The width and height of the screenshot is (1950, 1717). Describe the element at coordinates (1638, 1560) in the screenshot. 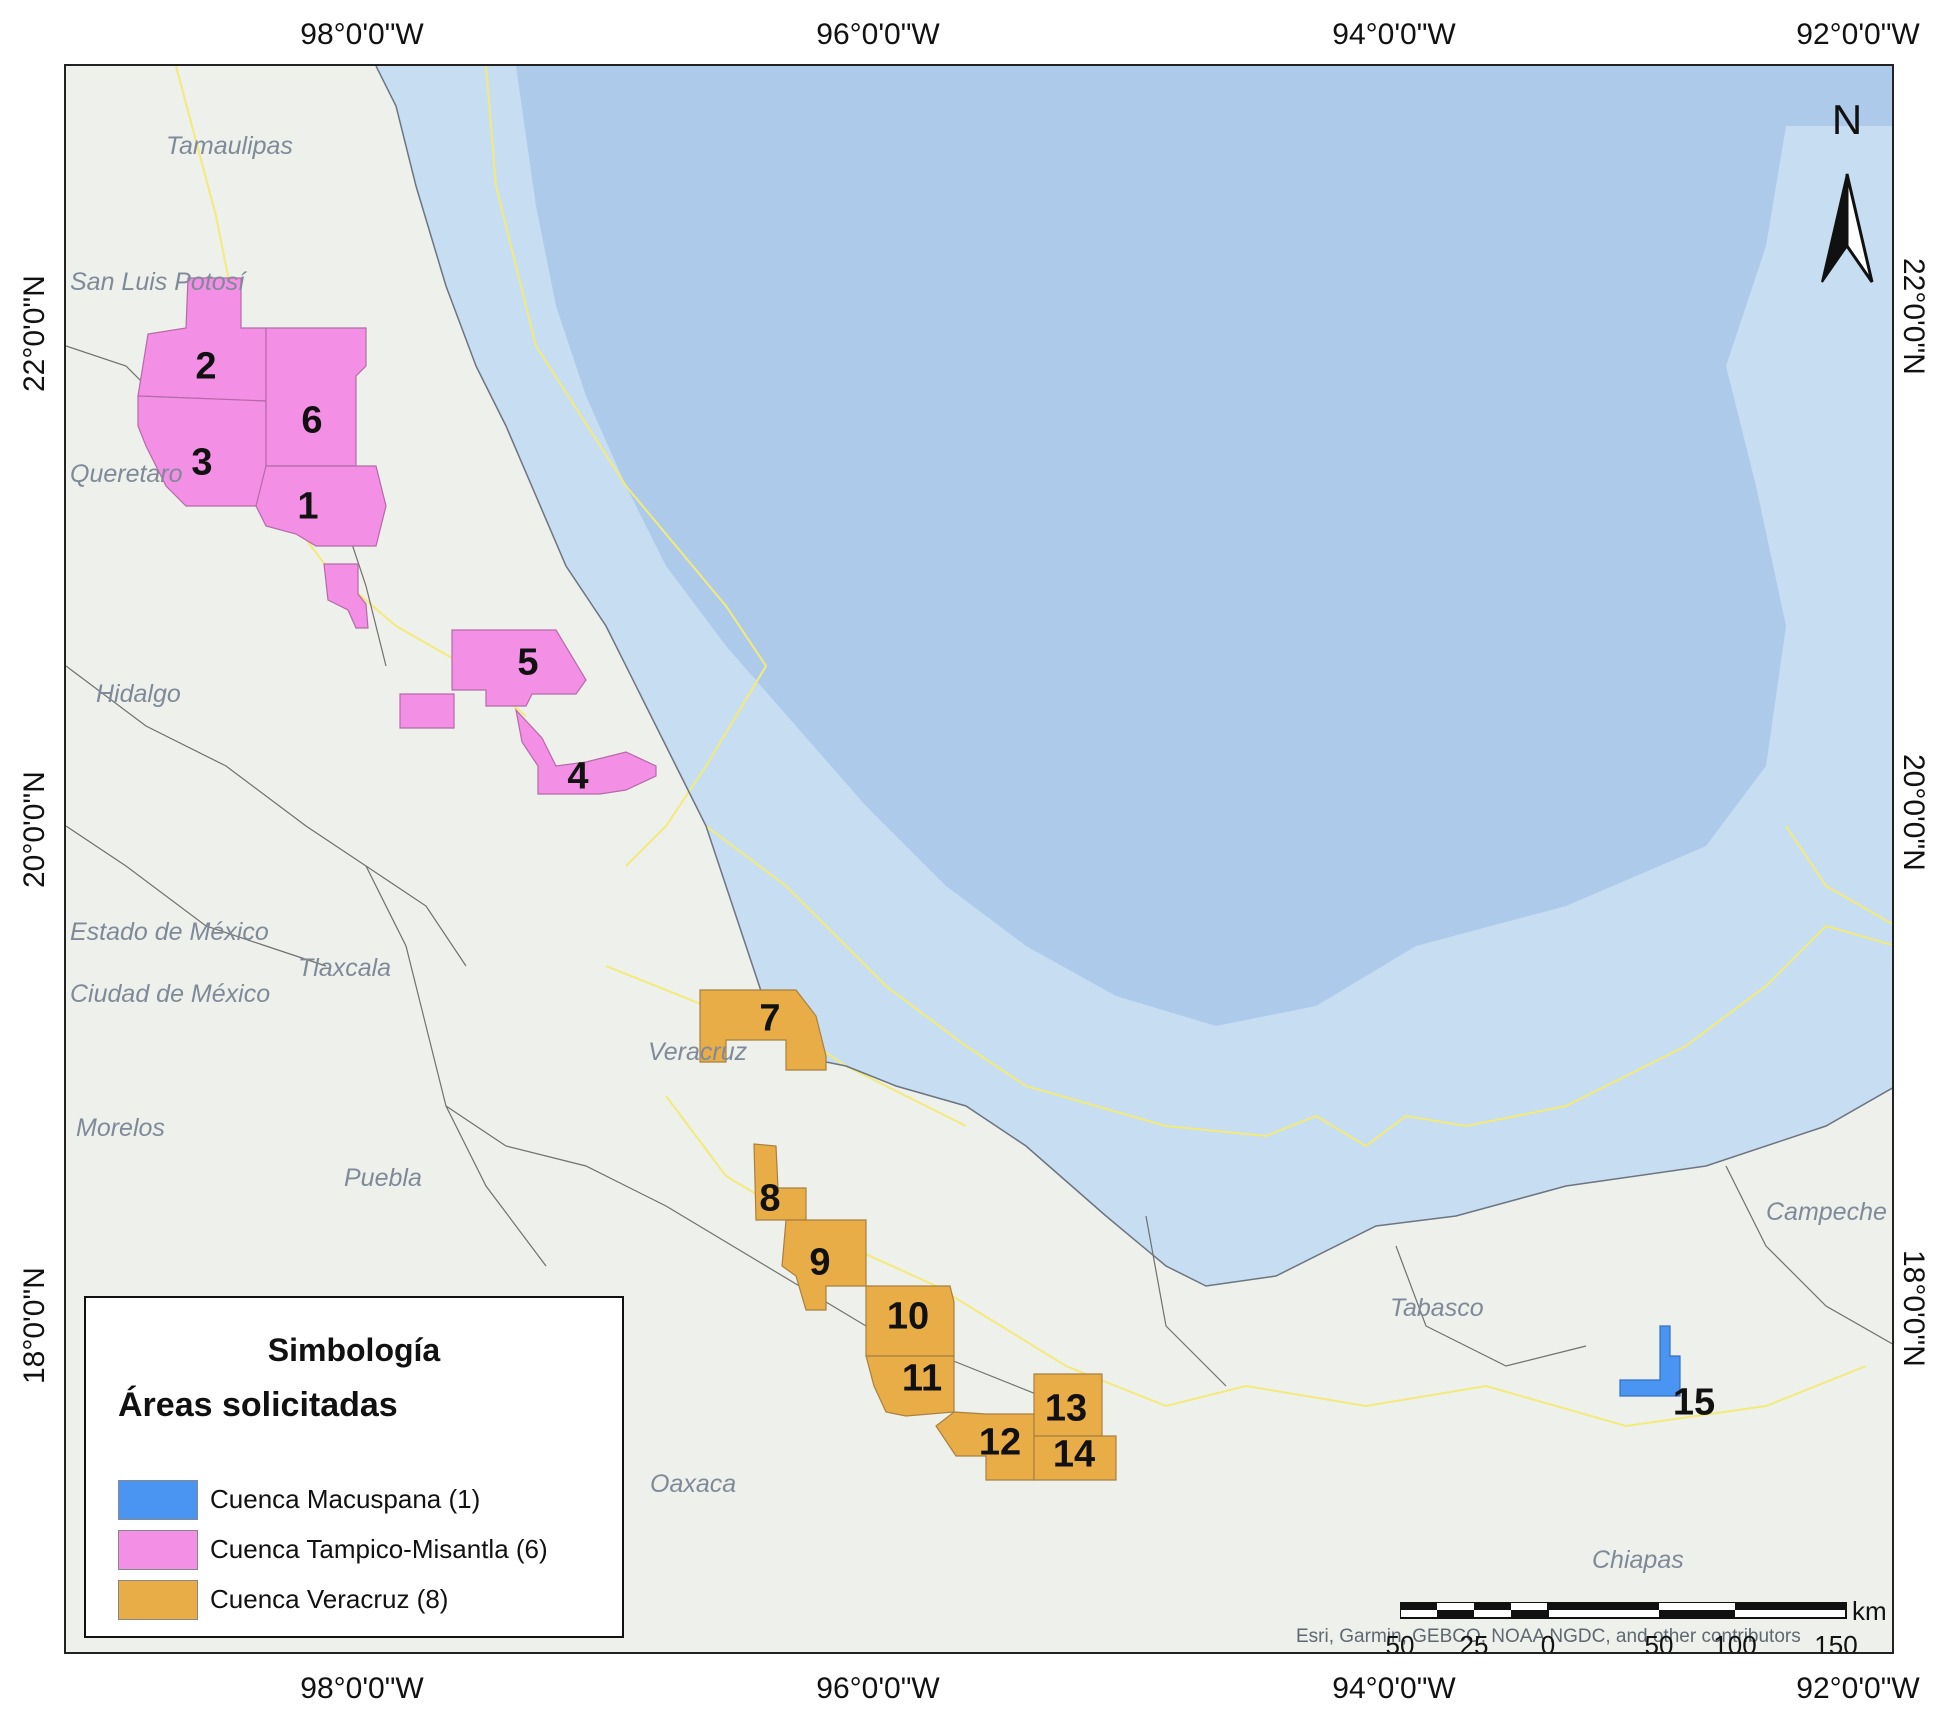

I see `place-label-chiapas: Chiapas` at that location.